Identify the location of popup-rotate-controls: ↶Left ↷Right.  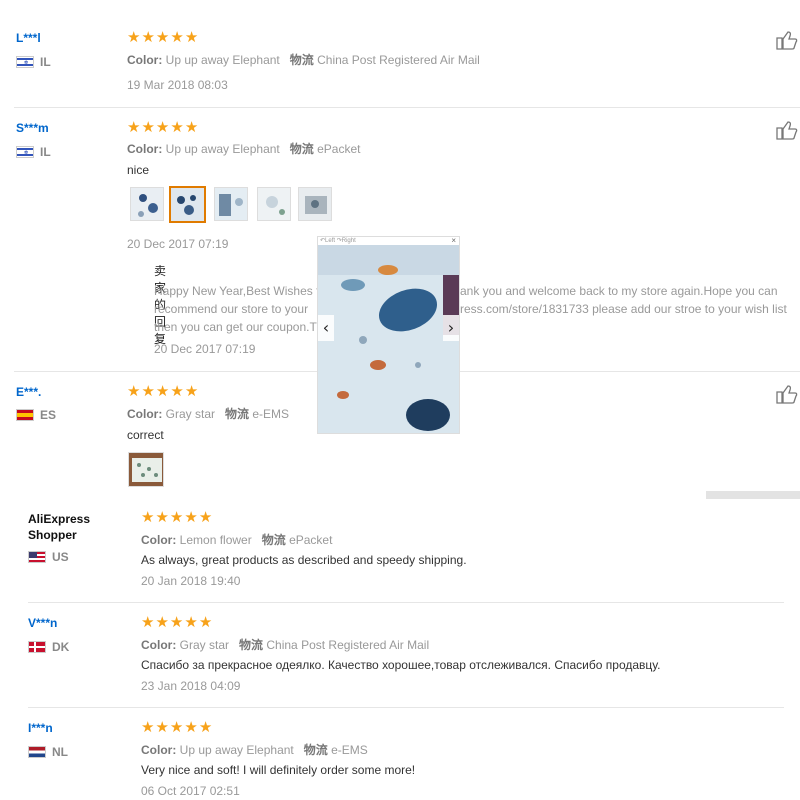
(338, 240).